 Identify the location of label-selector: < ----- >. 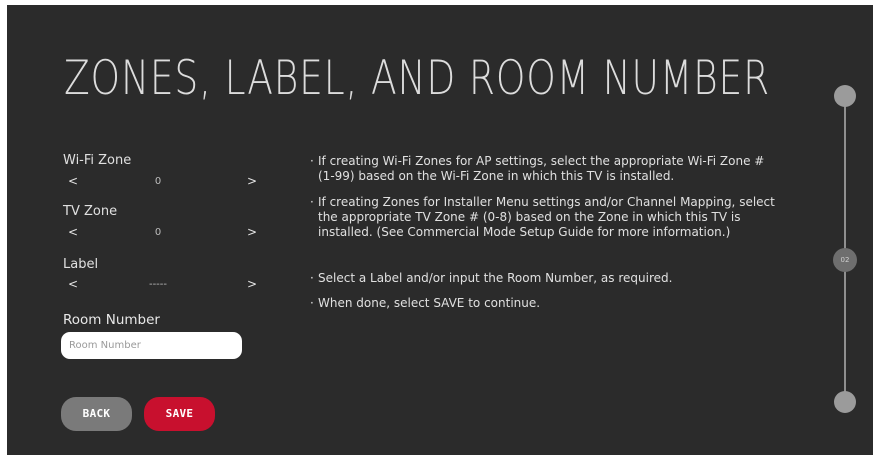
(163, 285).